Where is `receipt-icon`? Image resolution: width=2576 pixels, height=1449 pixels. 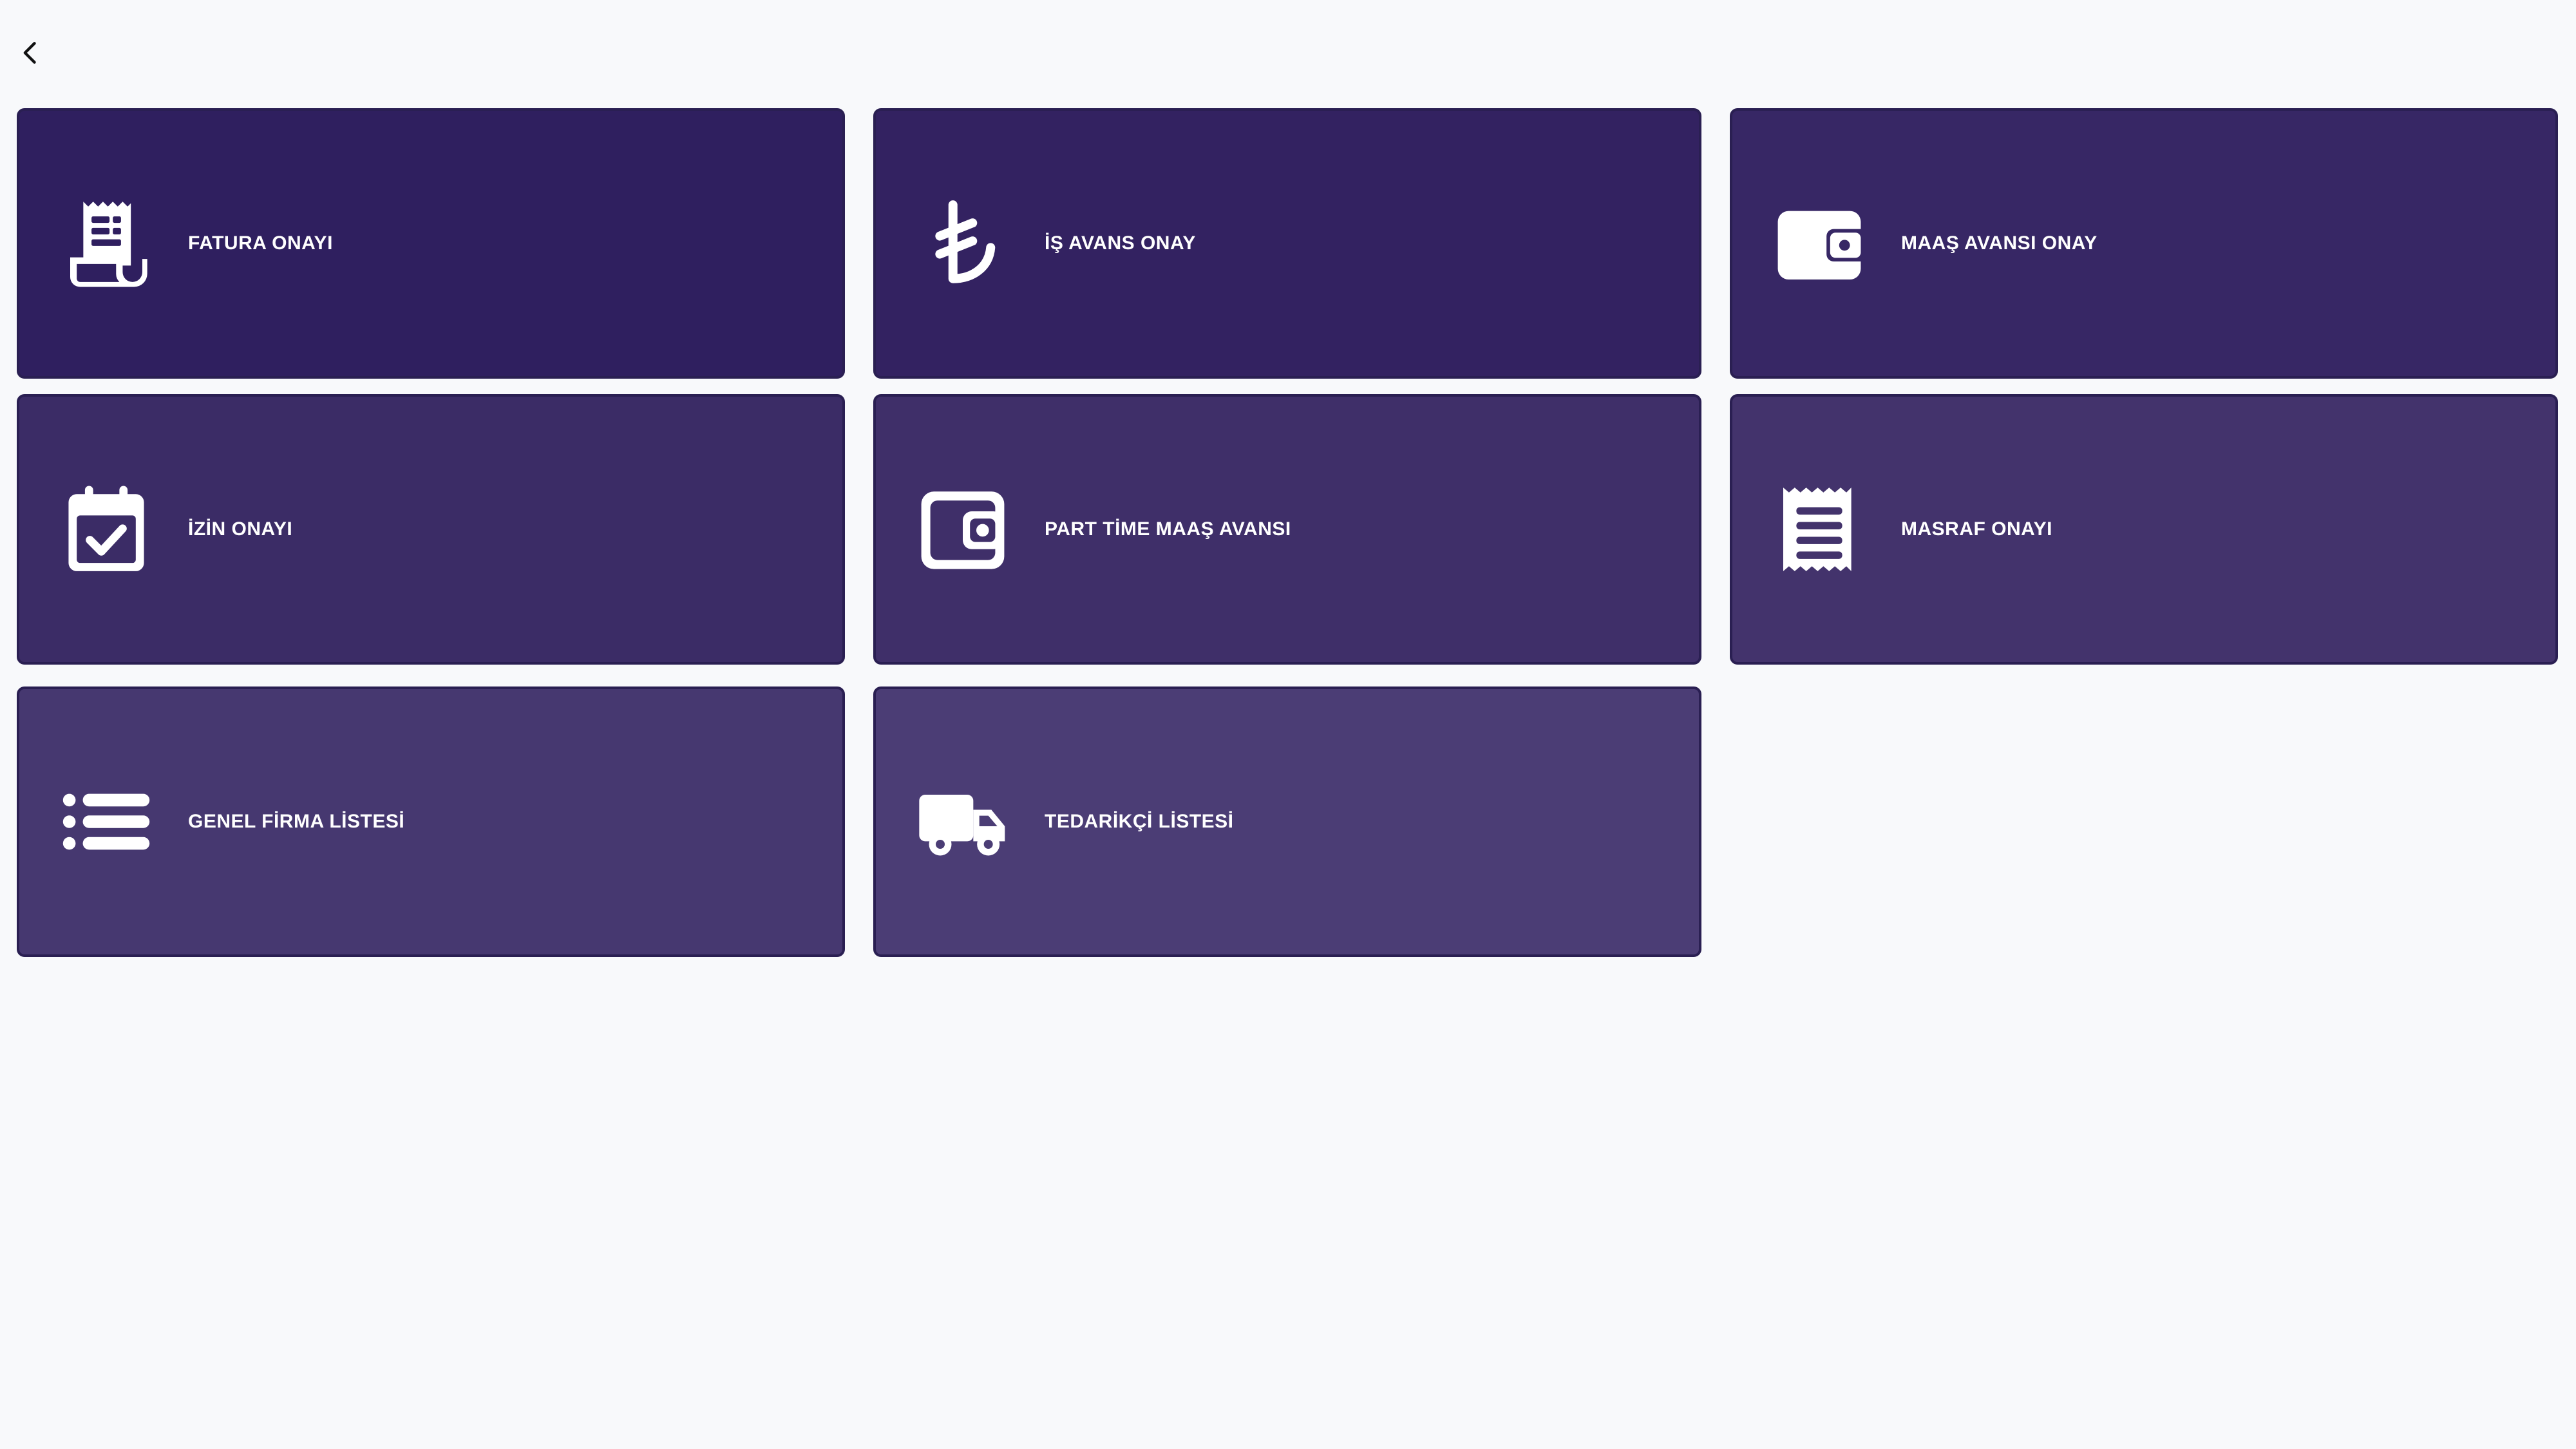
receipt-icon is located at coordinates (1820, 529).